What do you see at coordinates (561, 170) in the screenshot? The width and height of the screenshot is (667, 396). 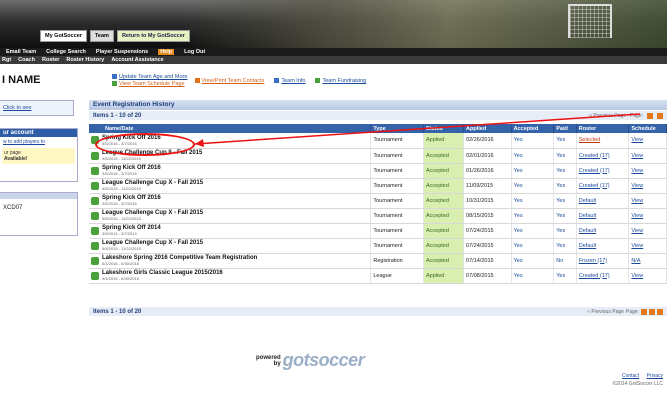 I see `paid-value: Yes` at bounding box center [561, 170].